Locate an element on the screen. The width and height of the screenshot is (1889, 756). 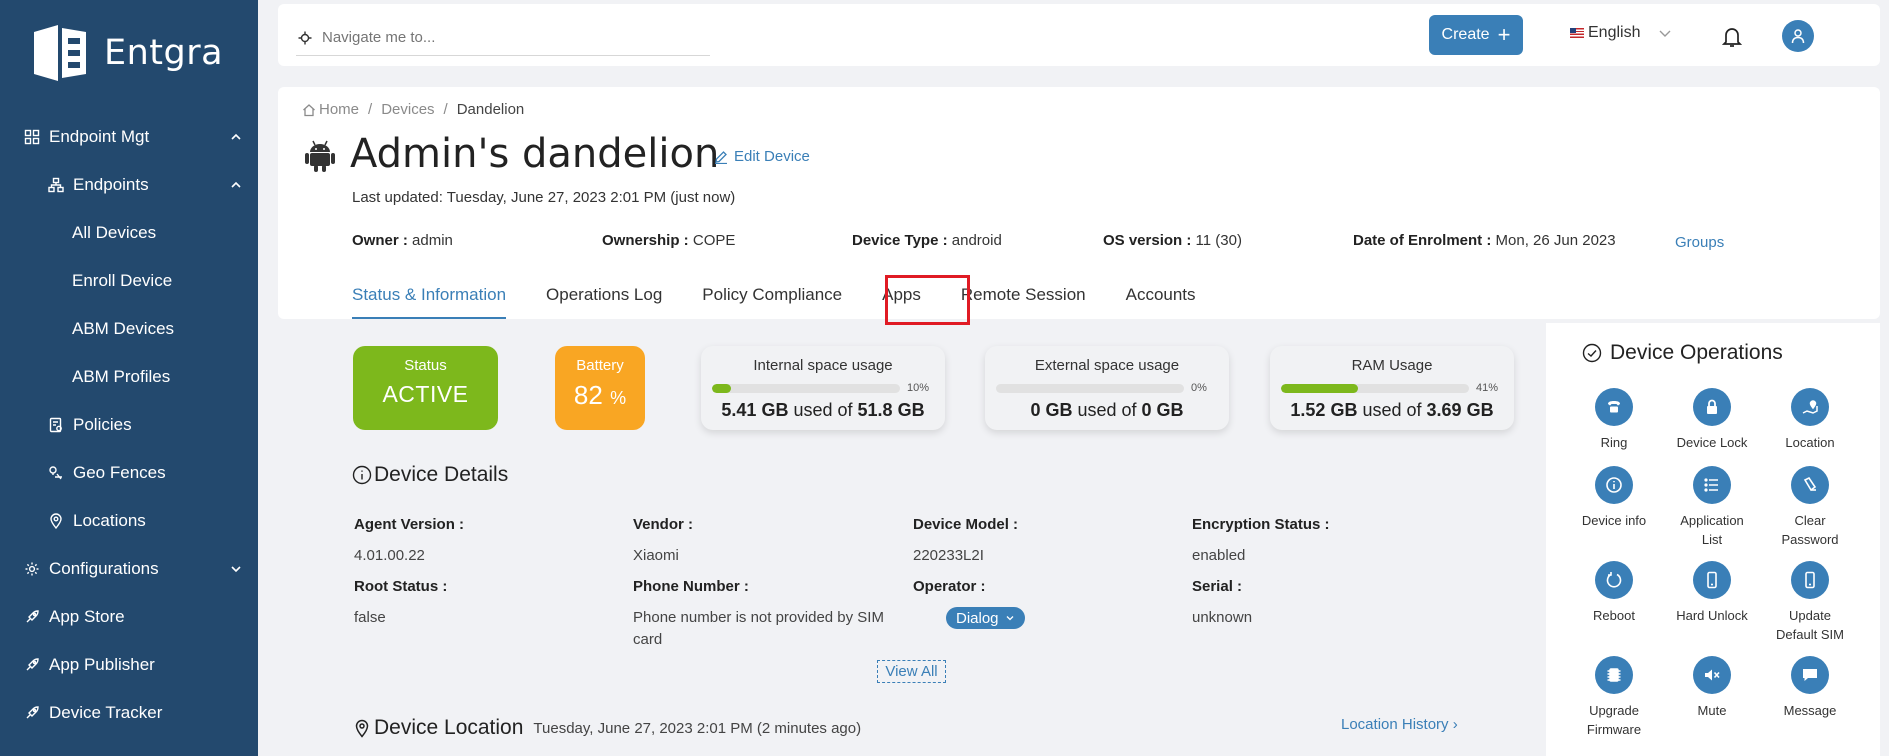
notification-bell-icon is located at coordinates (1732, 37).